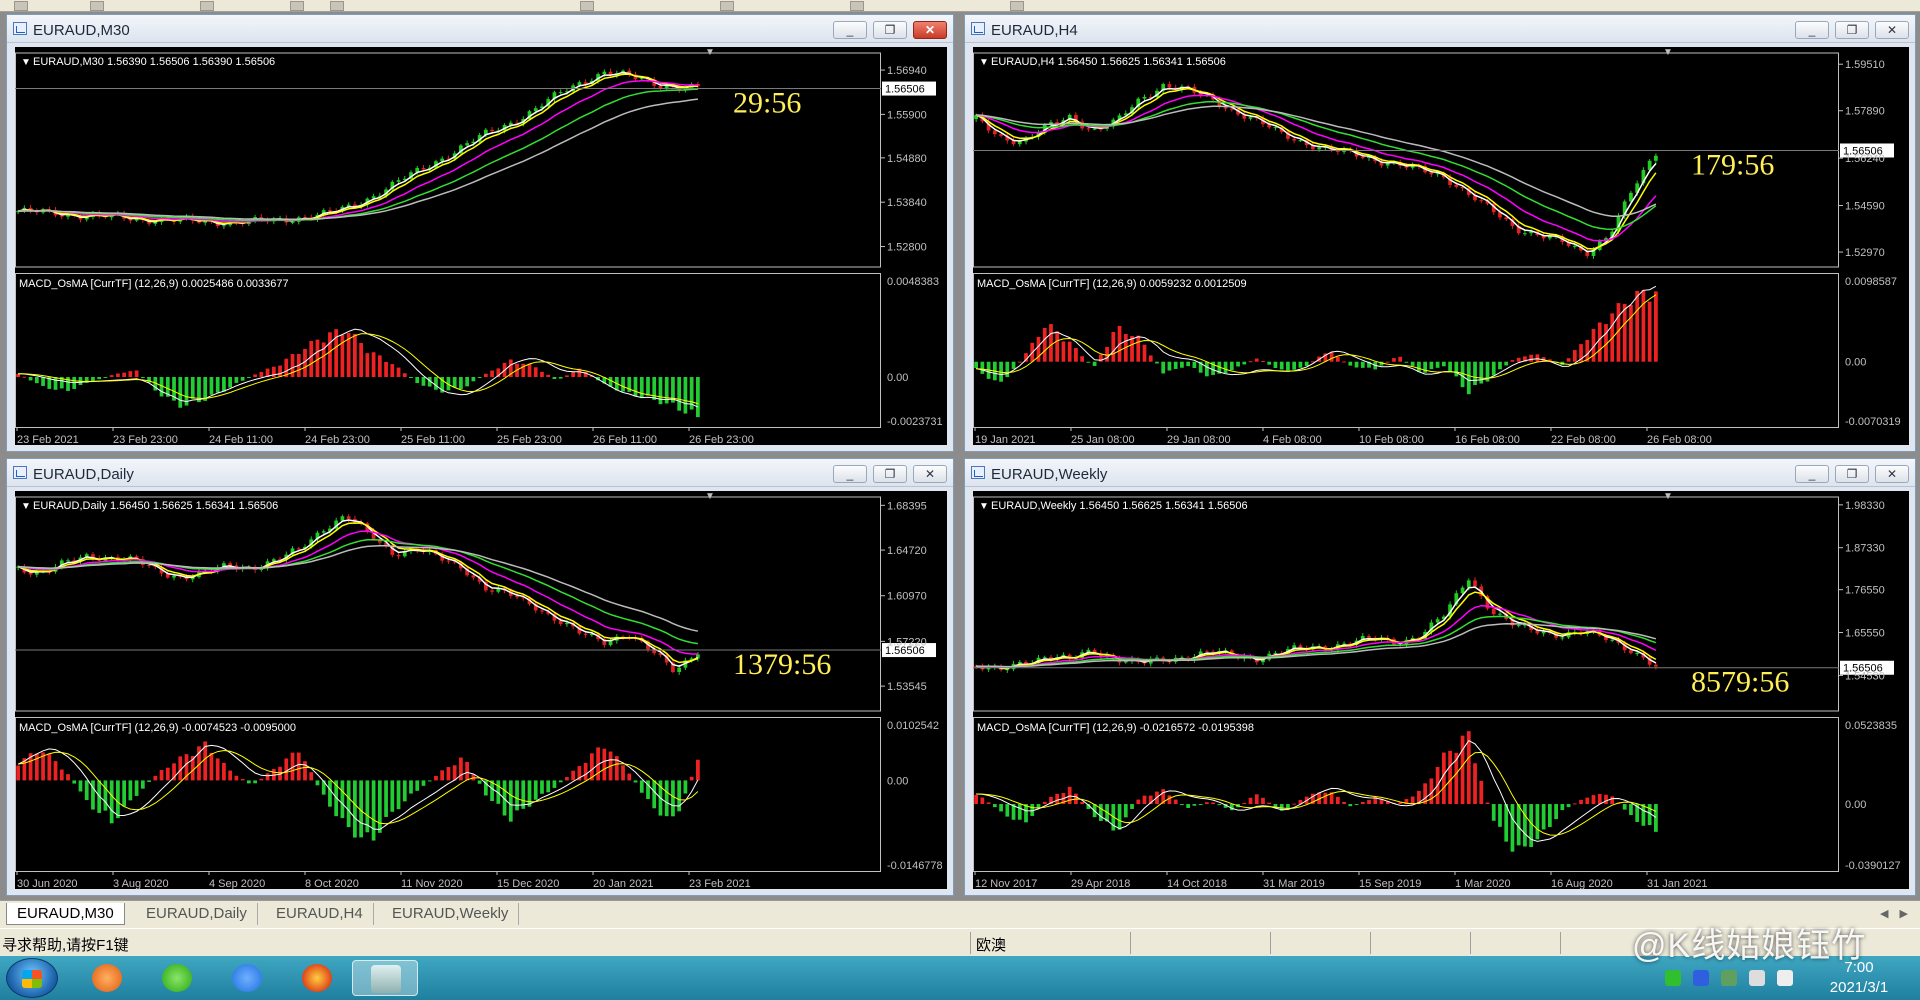 The image size is (1920, 1000). Describe the element at coordinates (1865, 676) in the screenshot. I see `price-tick-label: 1.54530` at that location.